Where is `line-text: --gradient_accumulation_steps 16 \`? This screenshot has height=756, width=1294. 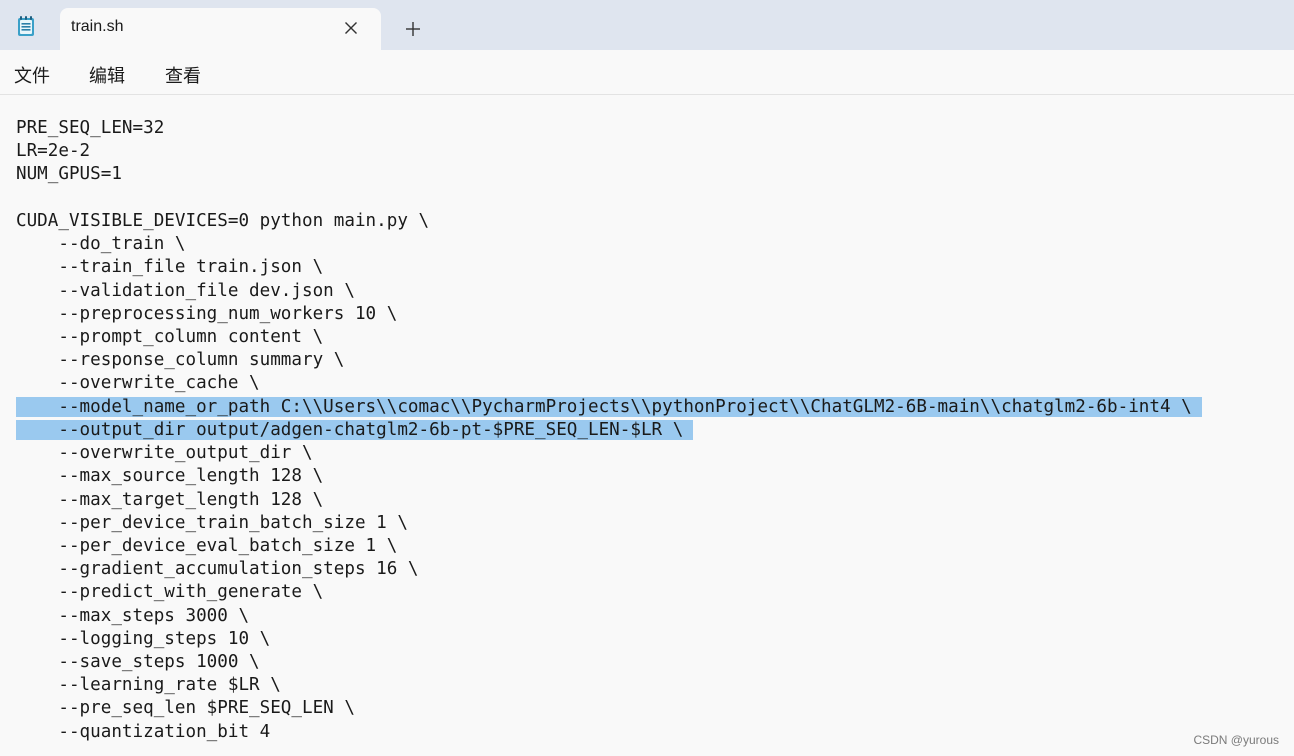
line-text: --gradient_accumulation_steps 16 \ is located at coordinates (217, 569).